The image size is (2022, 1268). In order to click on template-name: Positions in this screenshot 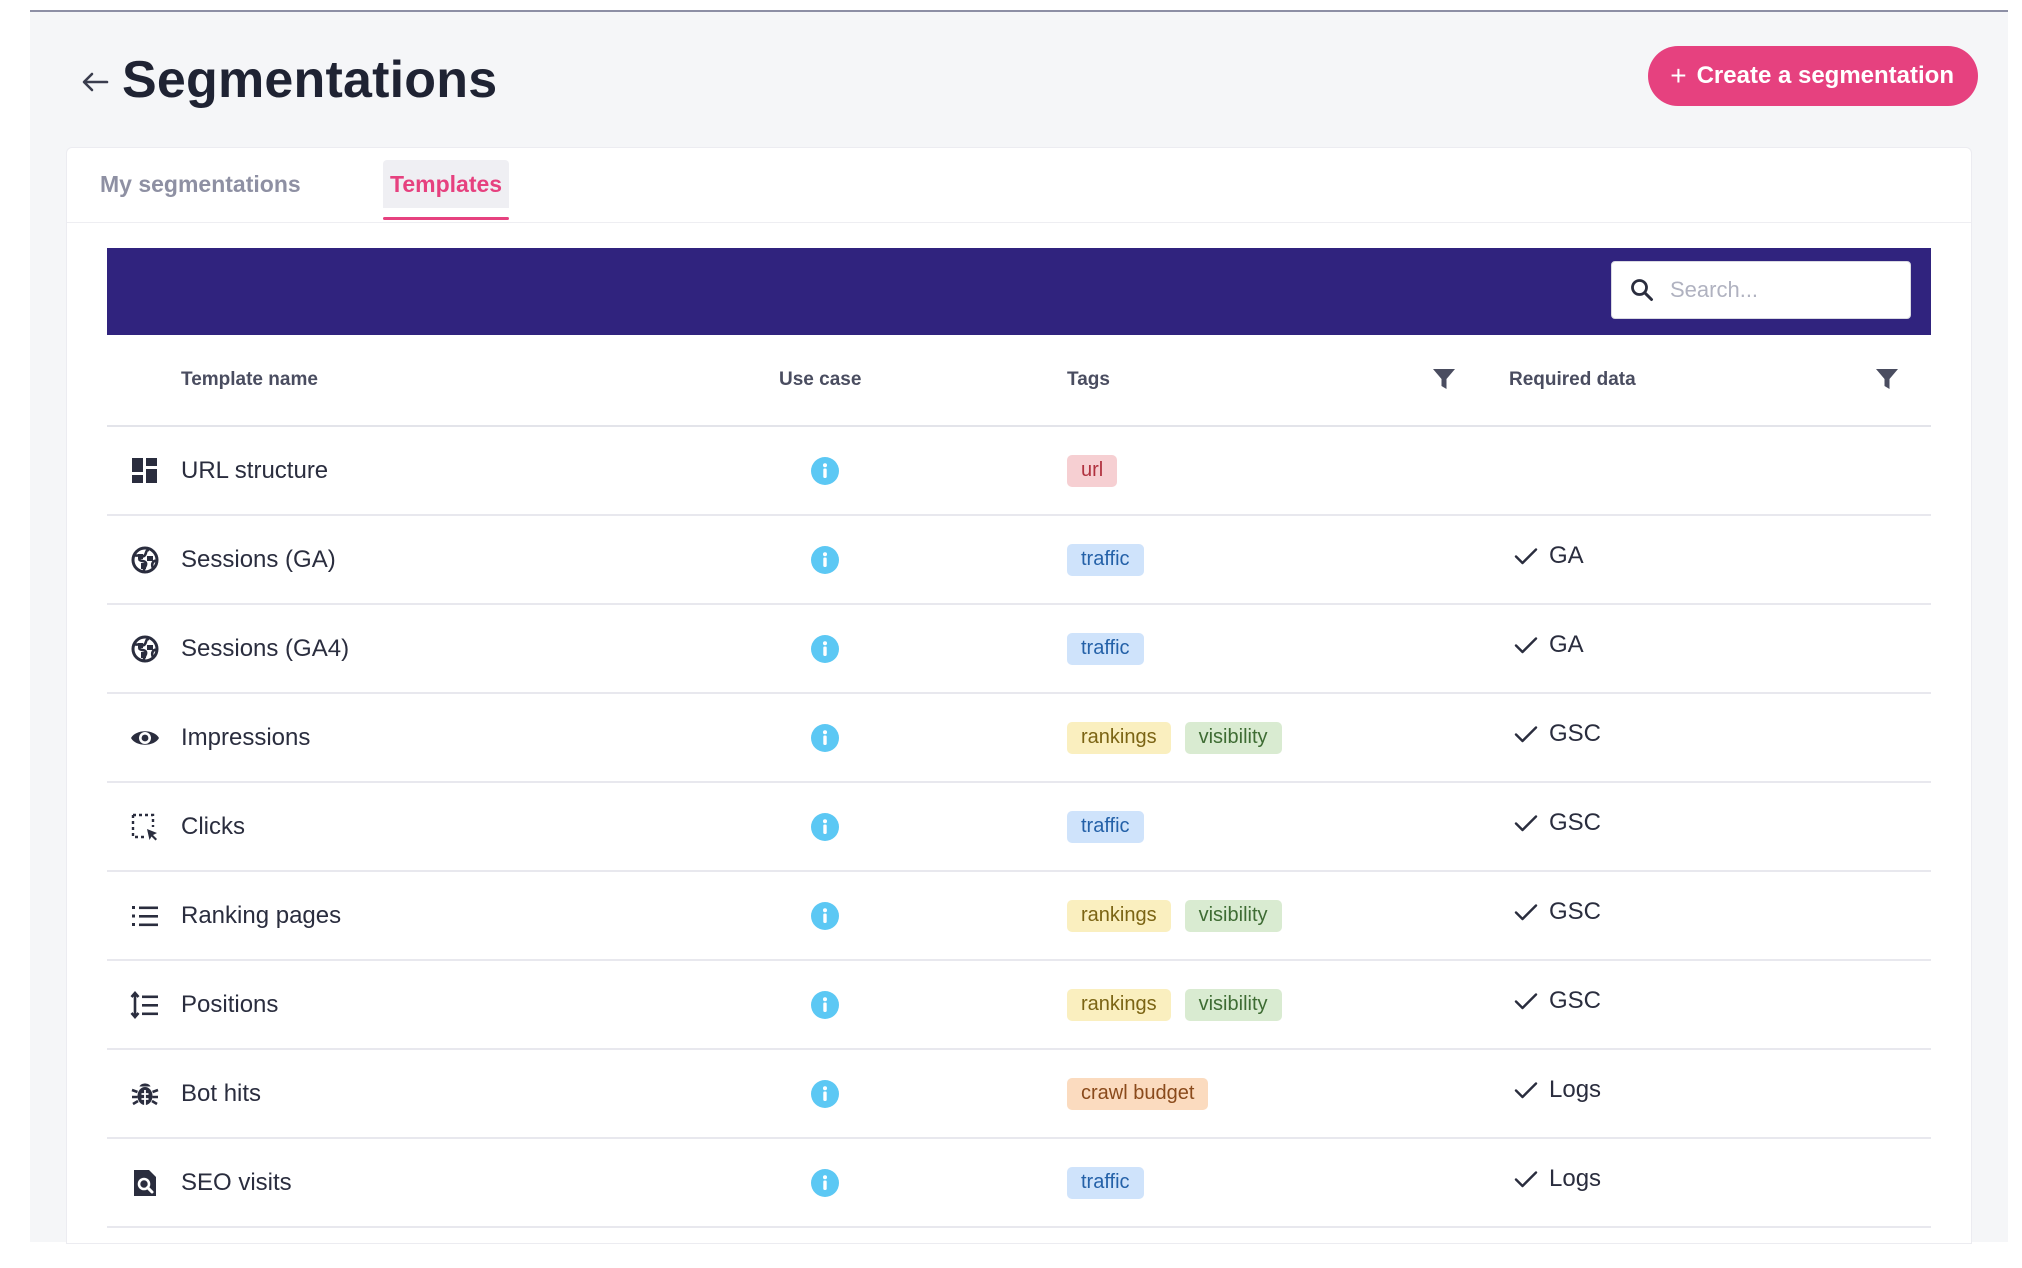, I will do `click(229, 1004)`.